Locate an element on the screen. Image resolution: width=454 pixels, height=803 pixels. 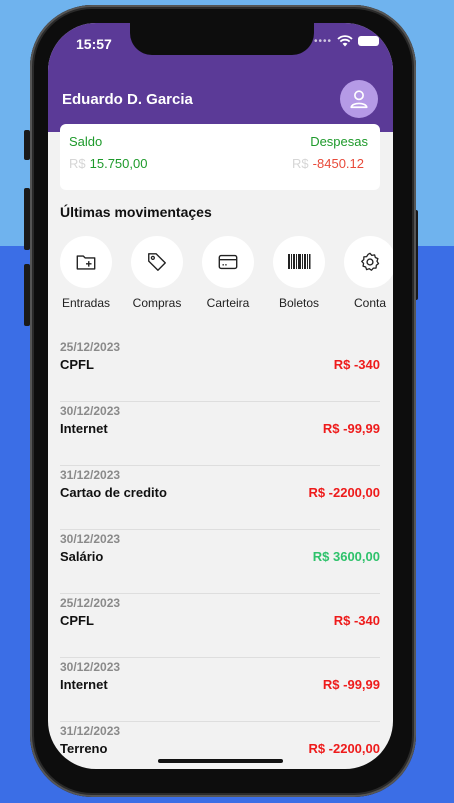
action-boletos: Boletos is located at coordinates (299, 273).